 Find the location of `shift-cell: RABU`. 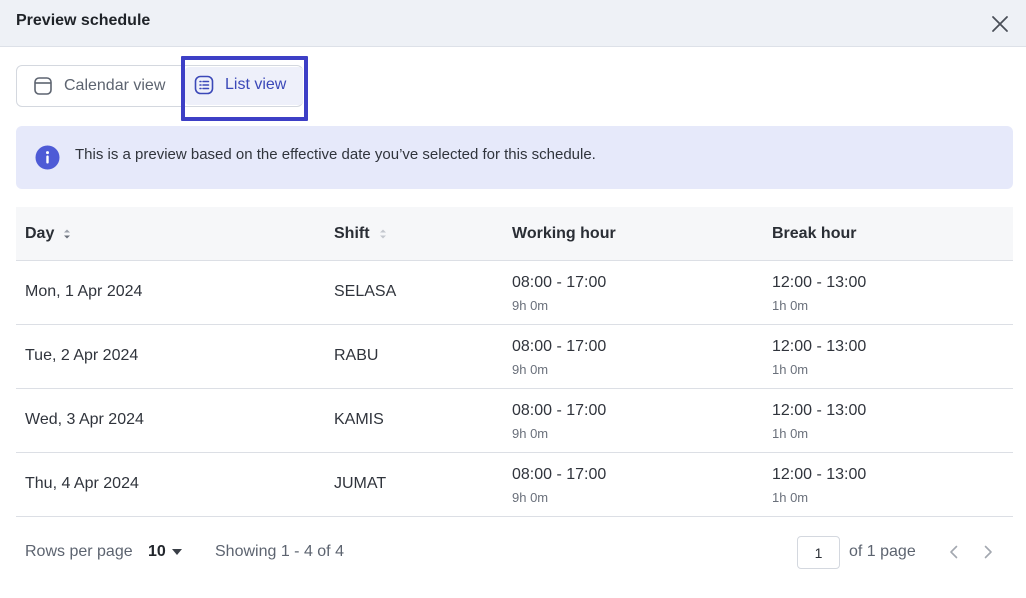

shift-cell: RABU is located at coordinates (356, 355).